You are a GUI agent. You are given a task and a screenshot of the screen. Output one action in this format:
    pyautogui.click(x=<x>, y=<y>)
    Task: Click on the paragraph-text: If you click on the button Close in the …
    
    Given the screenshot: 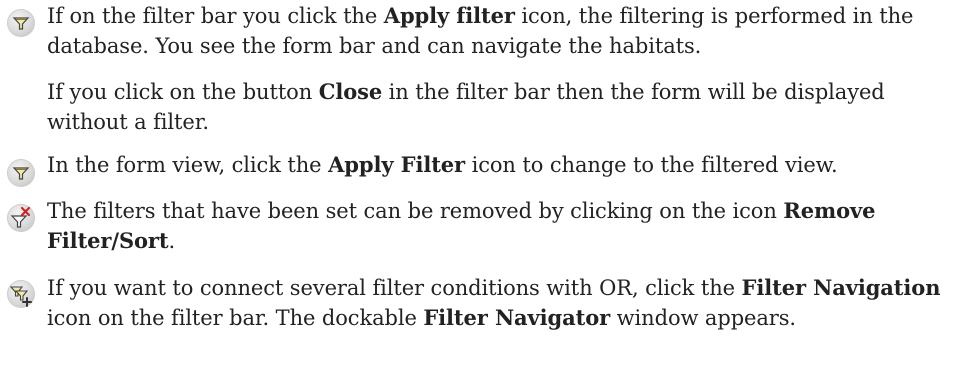 What is the action you would take?
    pyautogui.click(x=466, y=106)
    